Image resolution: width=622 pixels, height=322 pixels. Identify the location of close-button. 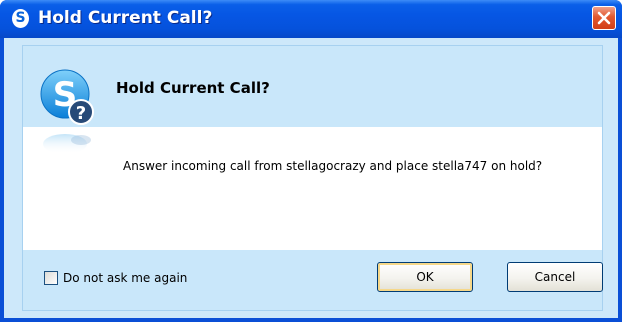
(604, 18).